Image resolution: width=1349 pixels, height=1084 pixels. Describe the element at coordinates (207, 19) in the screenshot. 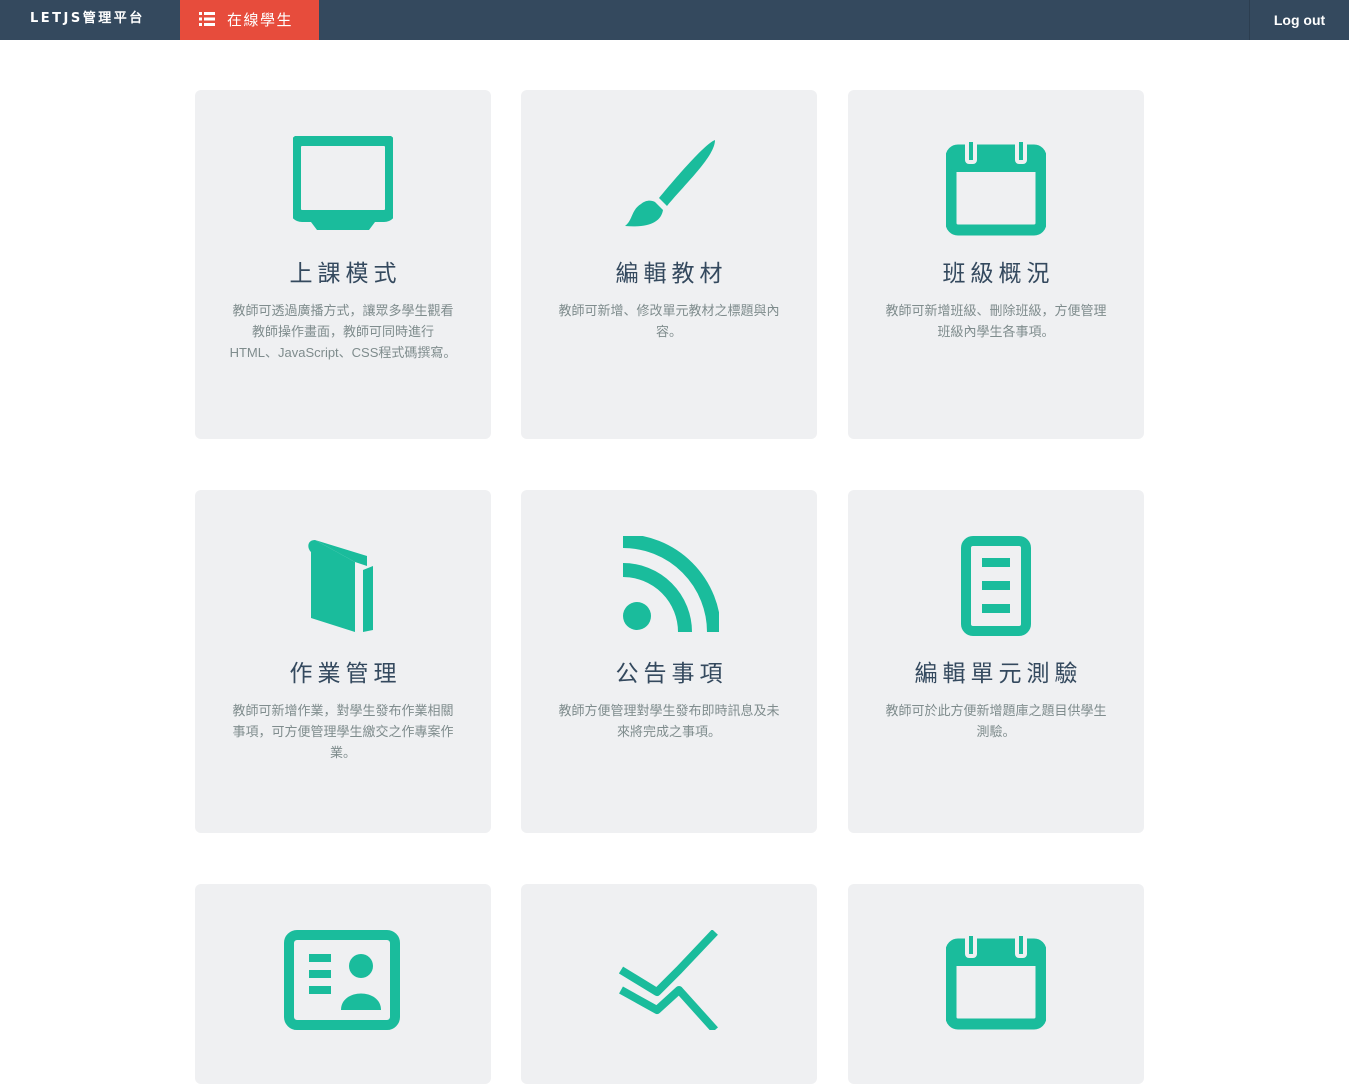

I see `list-icon` at that location.